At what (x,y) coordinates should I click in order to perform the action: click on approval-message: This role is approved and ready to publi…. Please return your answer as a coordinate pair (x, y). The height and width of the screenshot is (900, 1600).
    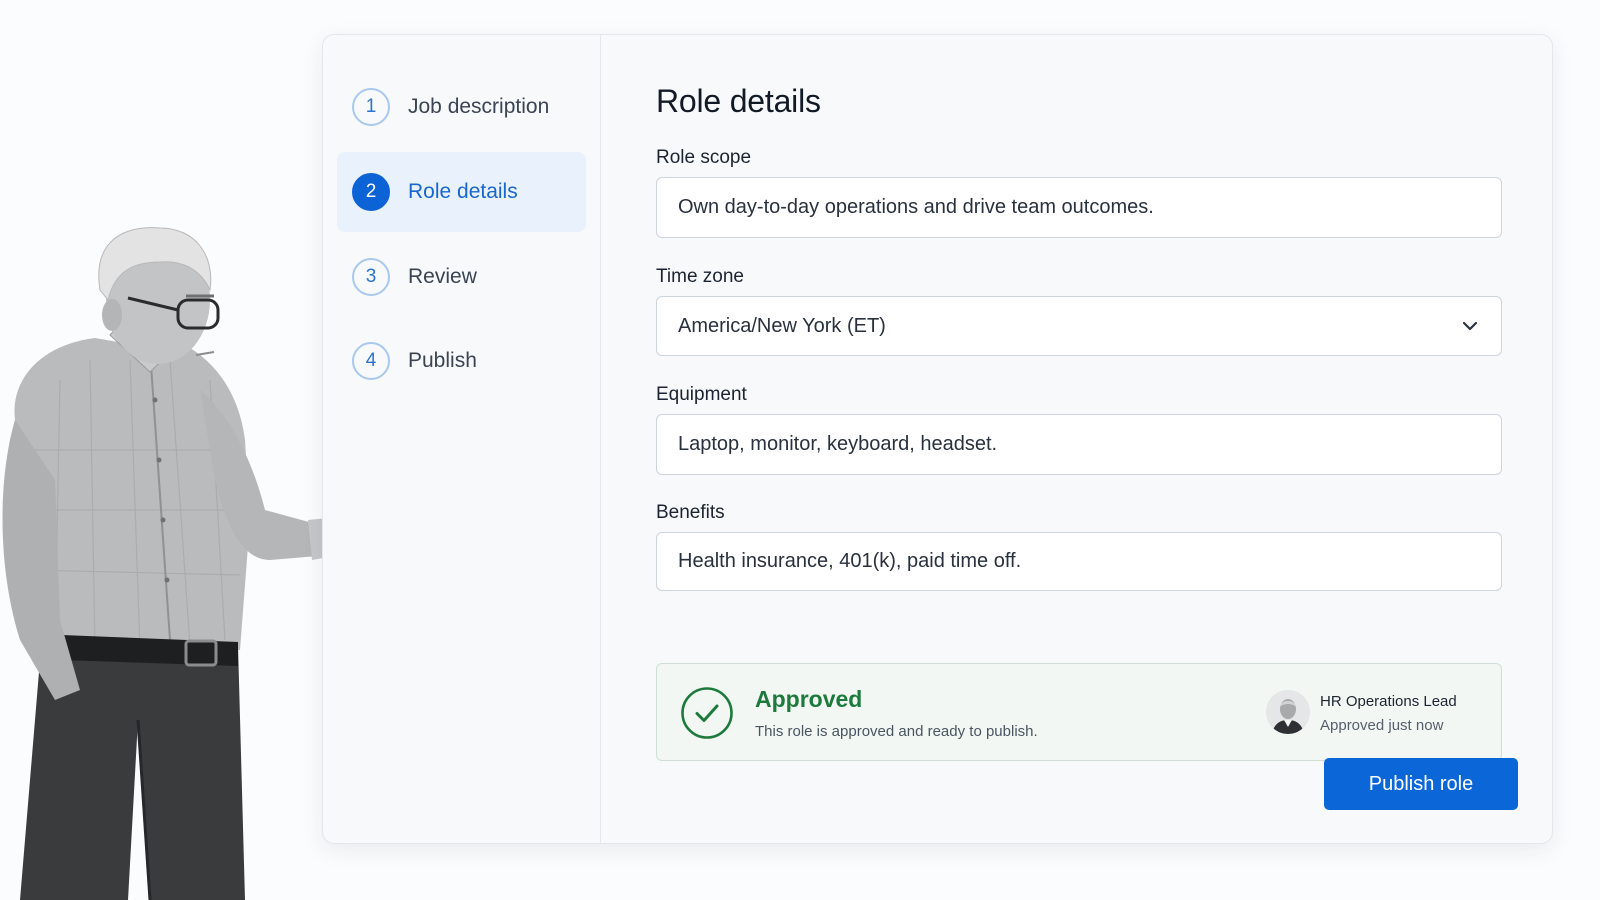
    Looking at the image, I should click on (896, 731).